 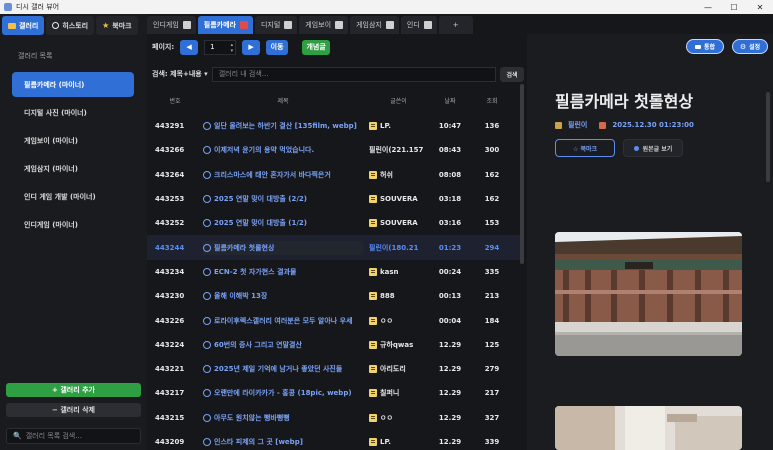 What do you see at coordinates (38, 7) in the screenshot?
I see `window-title: 디시 갤러 뷰어` at bounding box center [38, 7].